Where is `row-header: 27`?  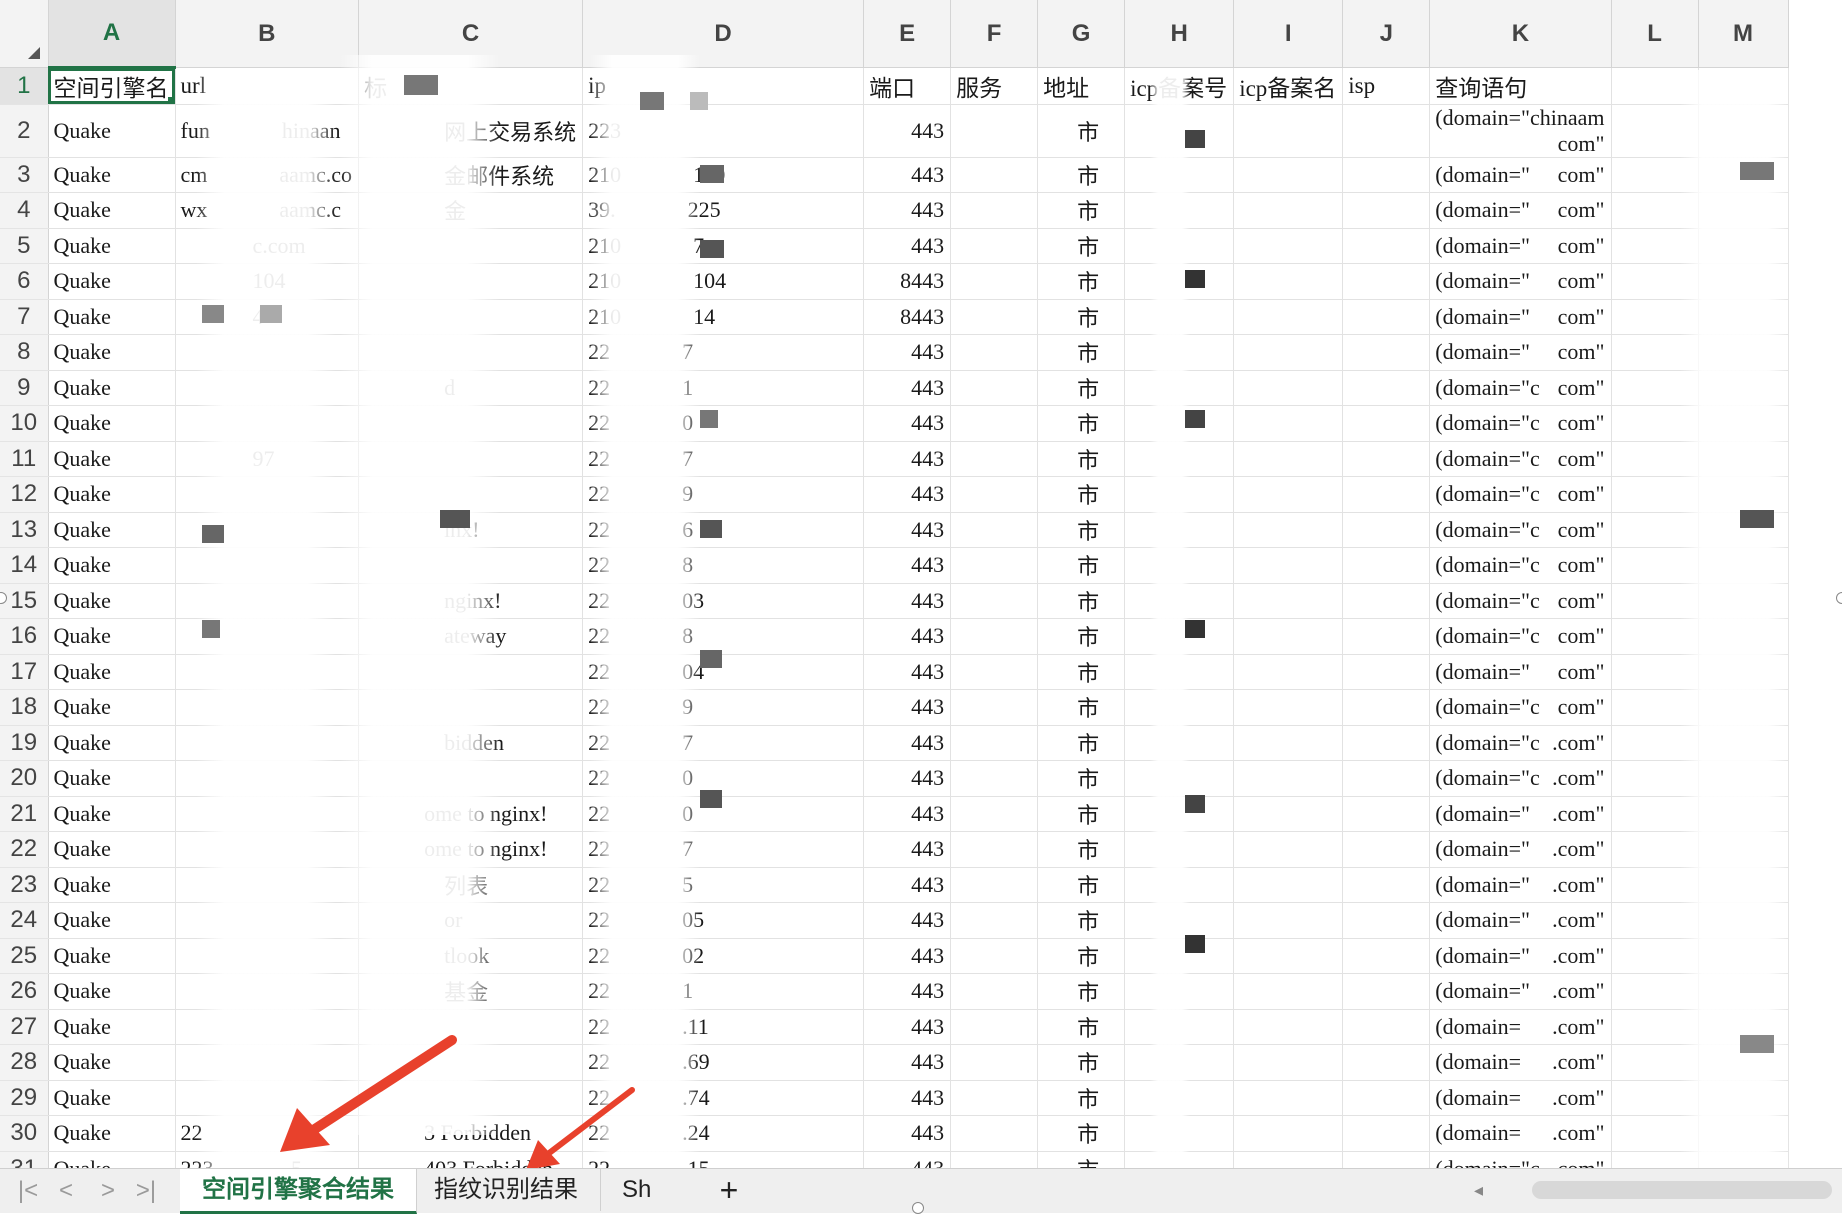
row-header: 27 is located at coordinates (24, 1027).